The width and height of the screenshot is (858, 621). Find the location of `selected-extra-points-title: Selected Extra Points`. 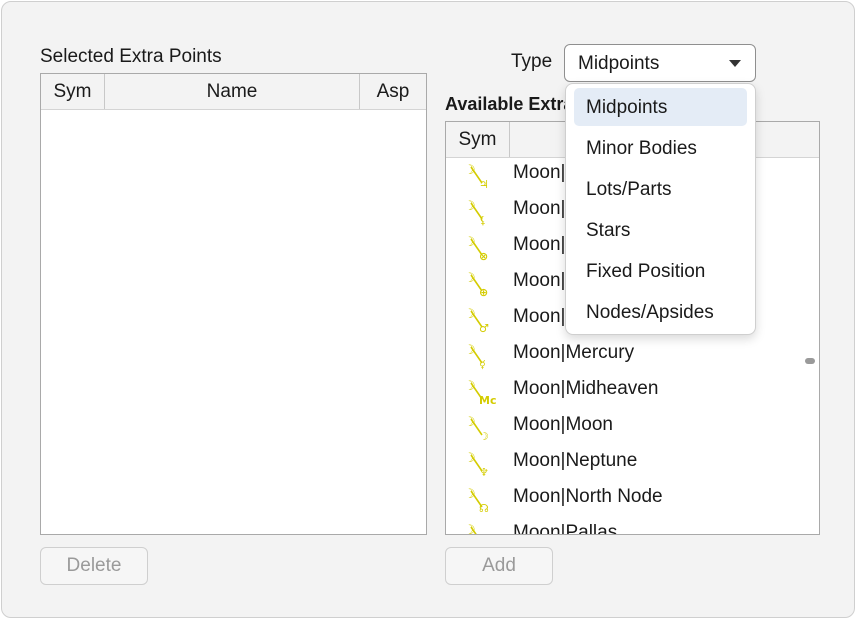

selected-extra-points-title: Selected Extra Points is located at coordinates (131, 56).